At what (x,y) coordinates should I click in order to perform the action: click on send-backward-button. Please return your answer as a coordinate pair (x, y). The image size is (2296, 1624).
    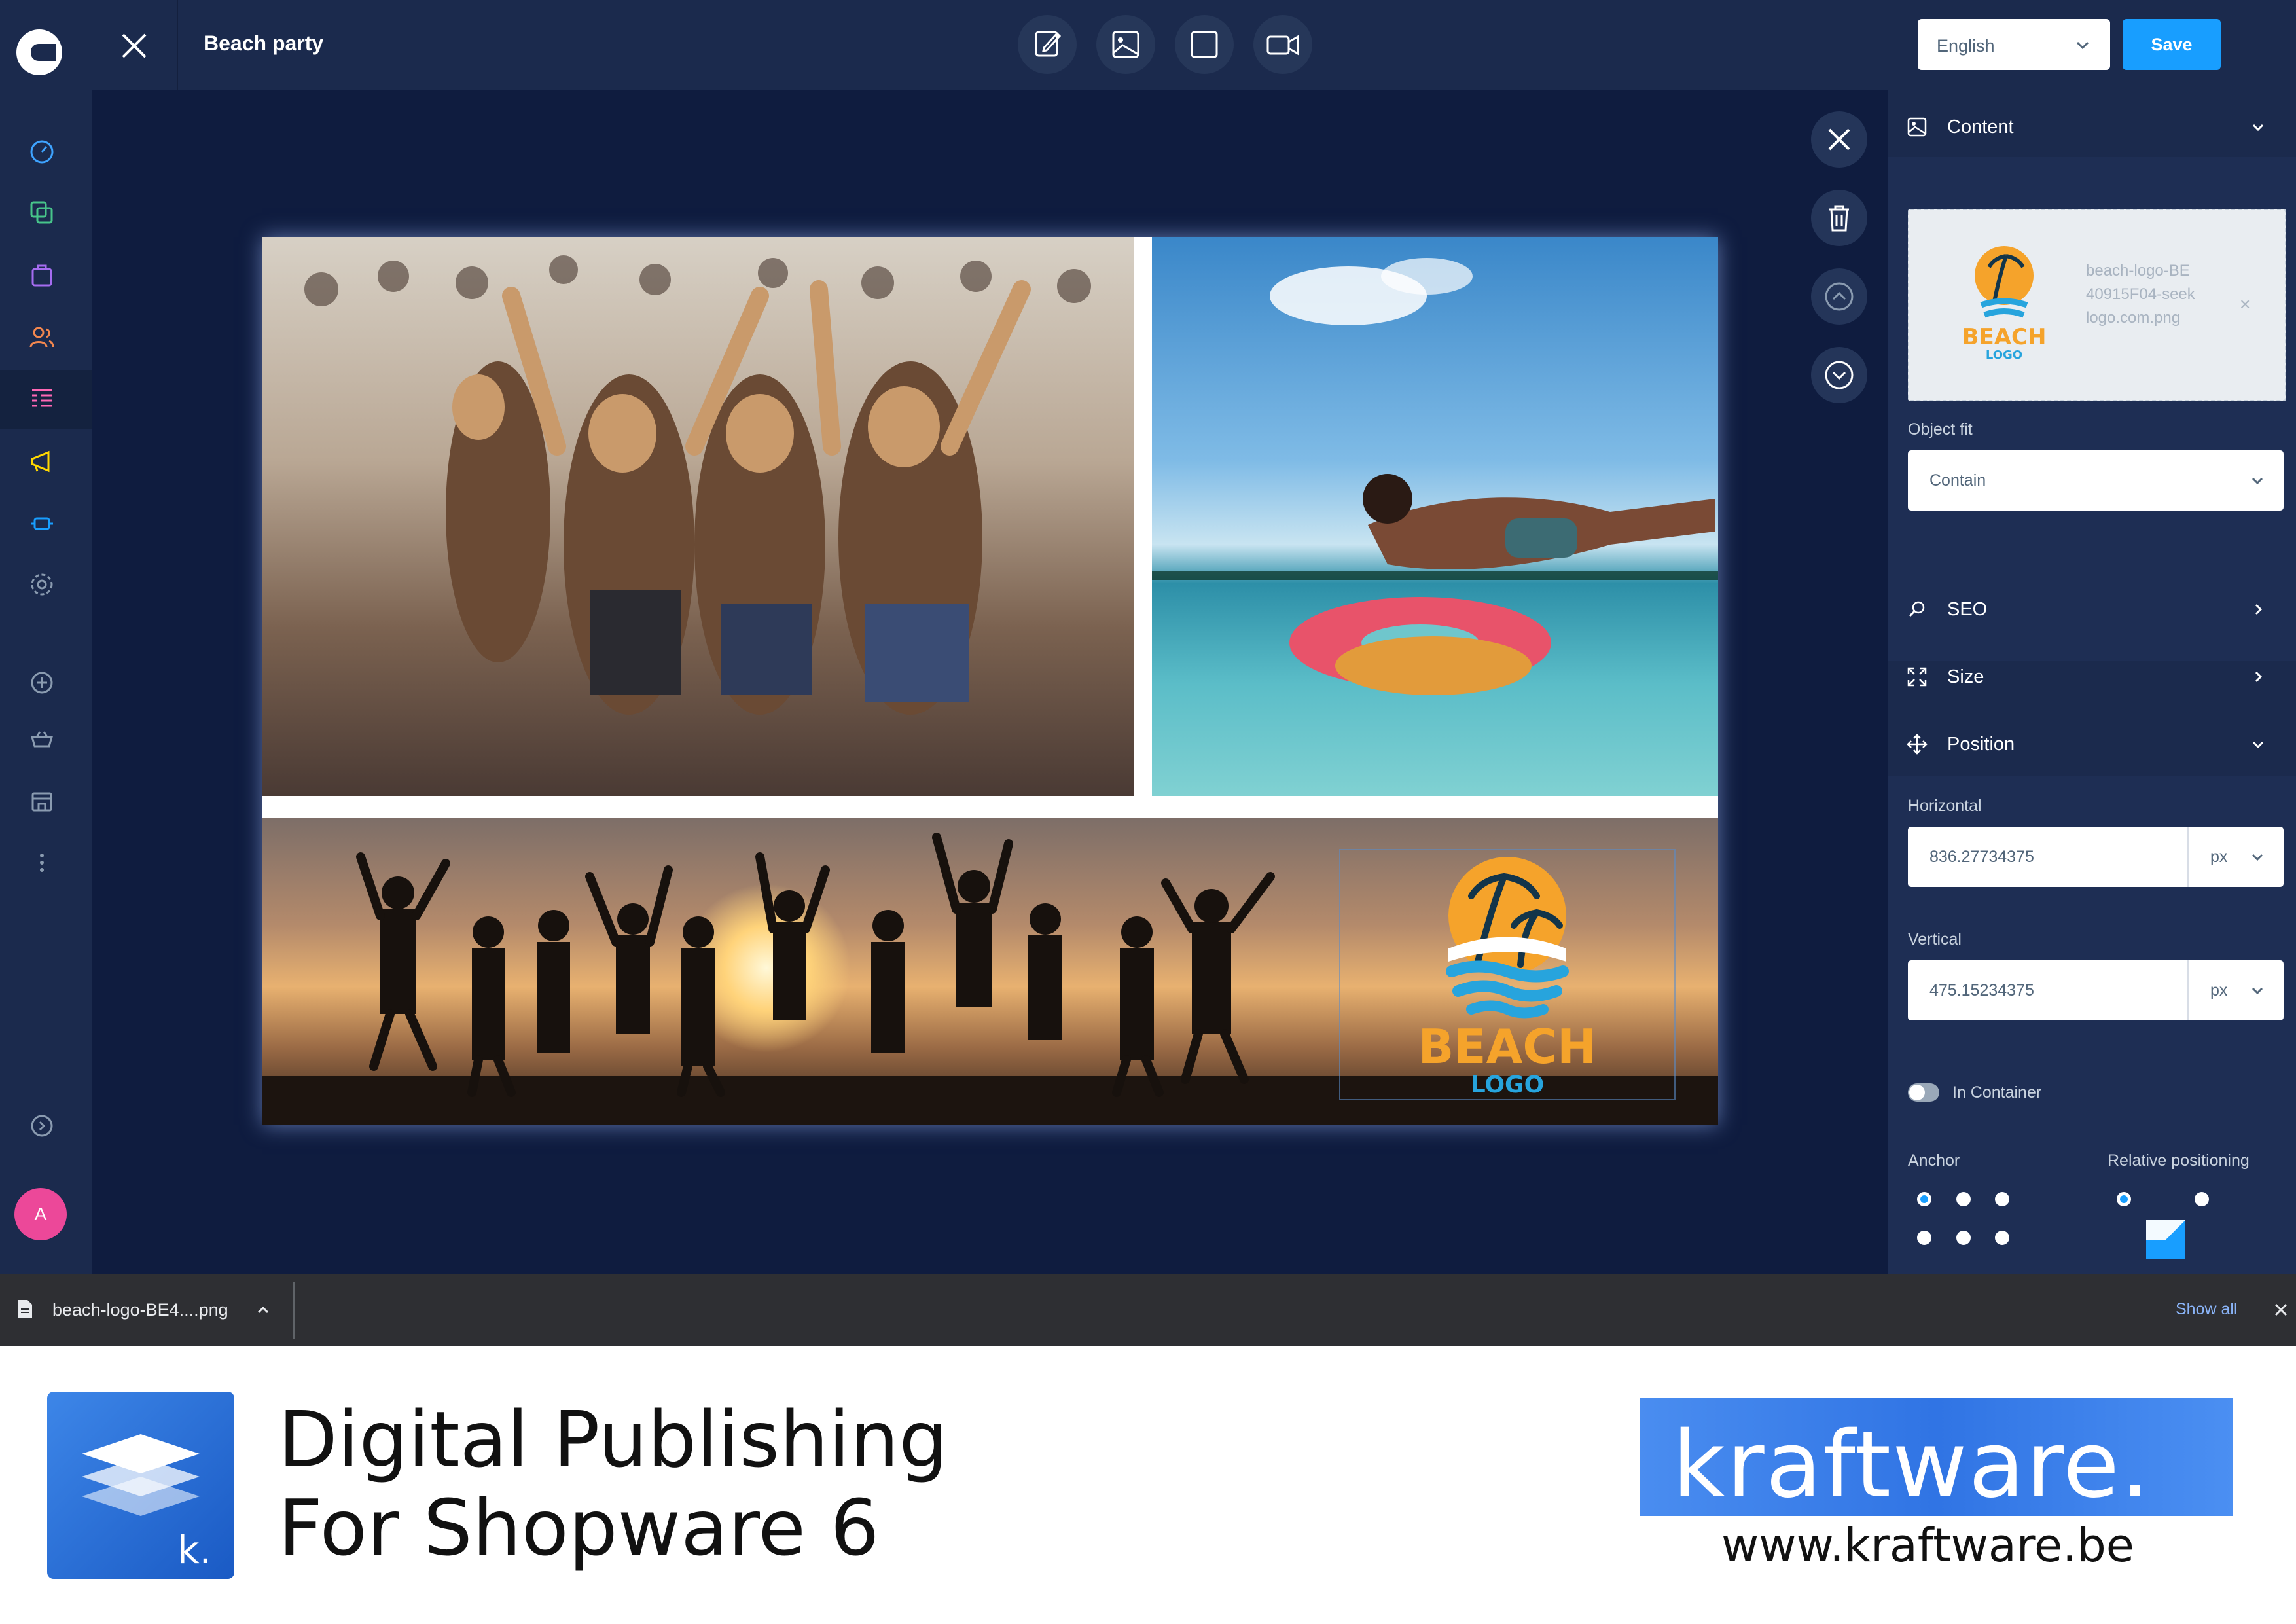
    Looking at the image, I should click on (1839, 375).